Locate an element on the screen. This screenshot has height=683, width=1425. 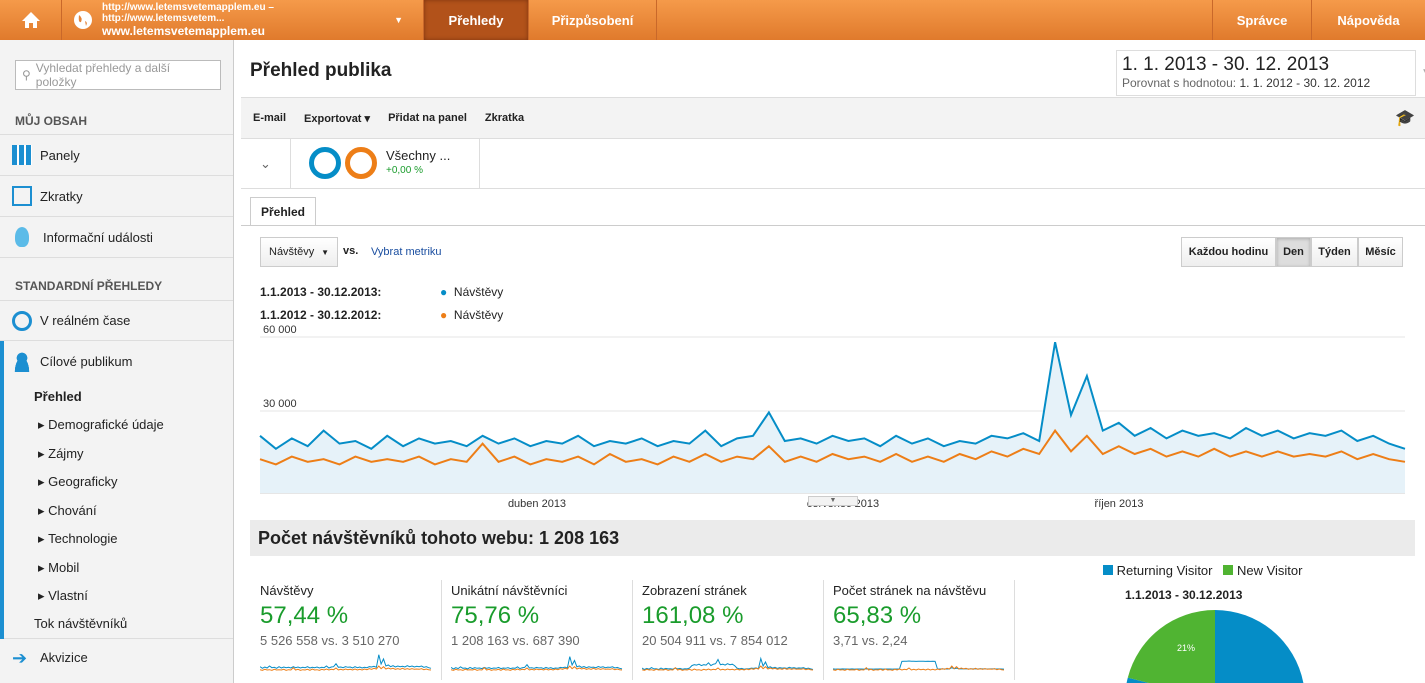
sidebar-item-realtime: V reálném čase is located at coordinates (116, 320).